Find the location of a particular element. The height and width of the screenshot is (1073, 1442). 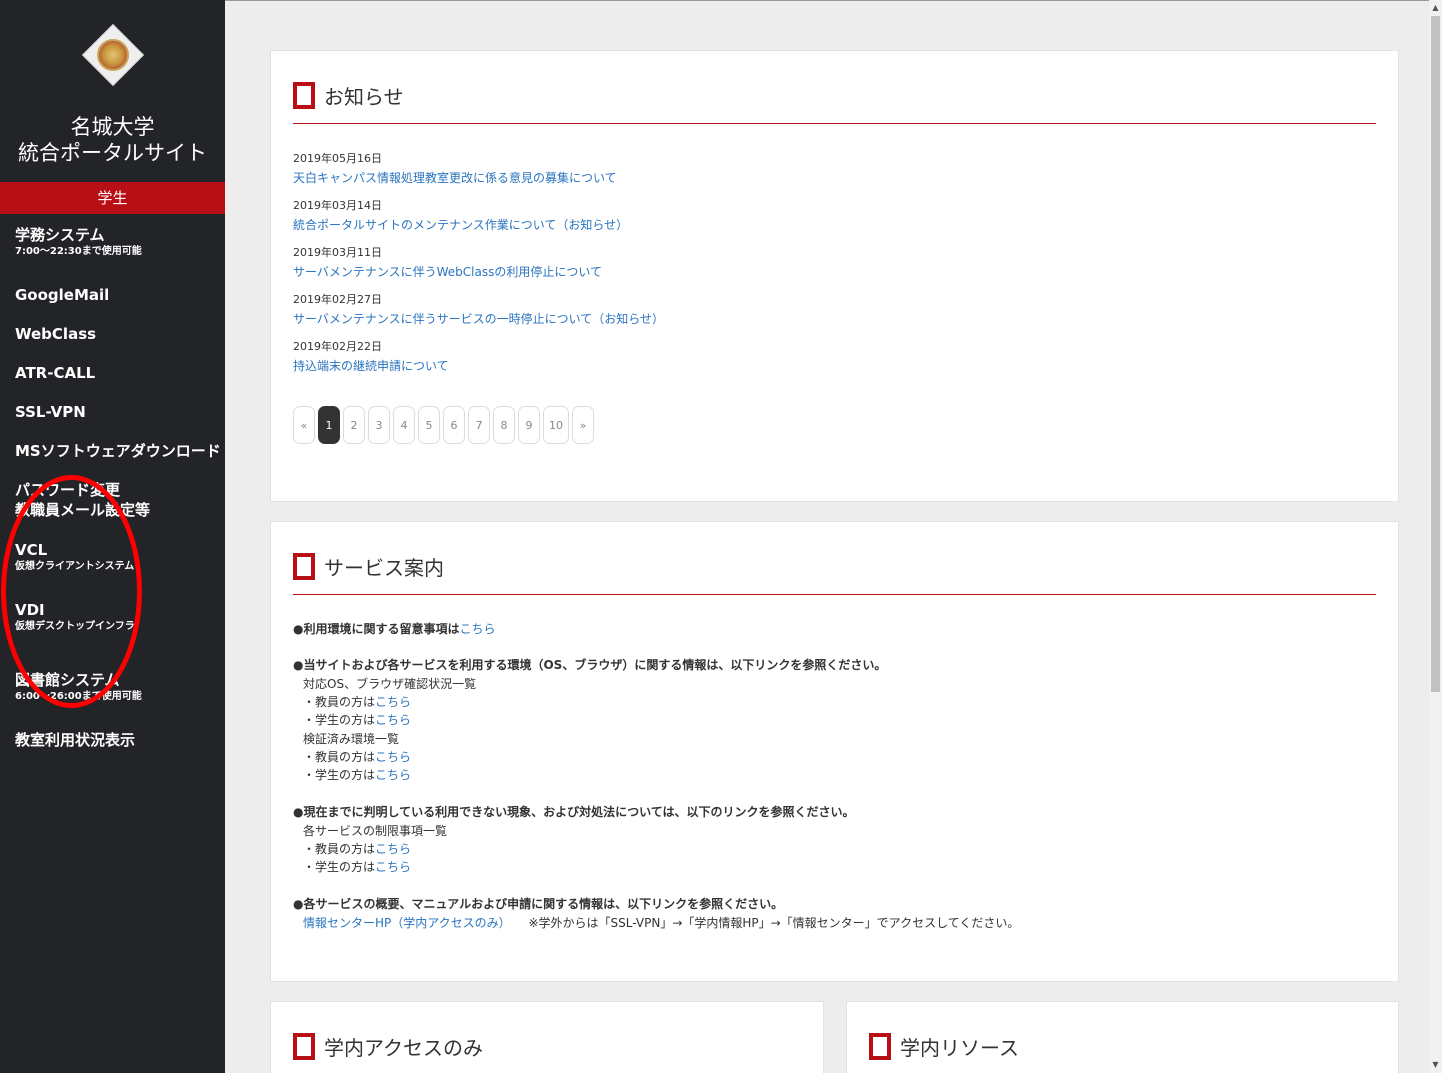

services-title: サービス案内 is located at coordinates (384, 567).